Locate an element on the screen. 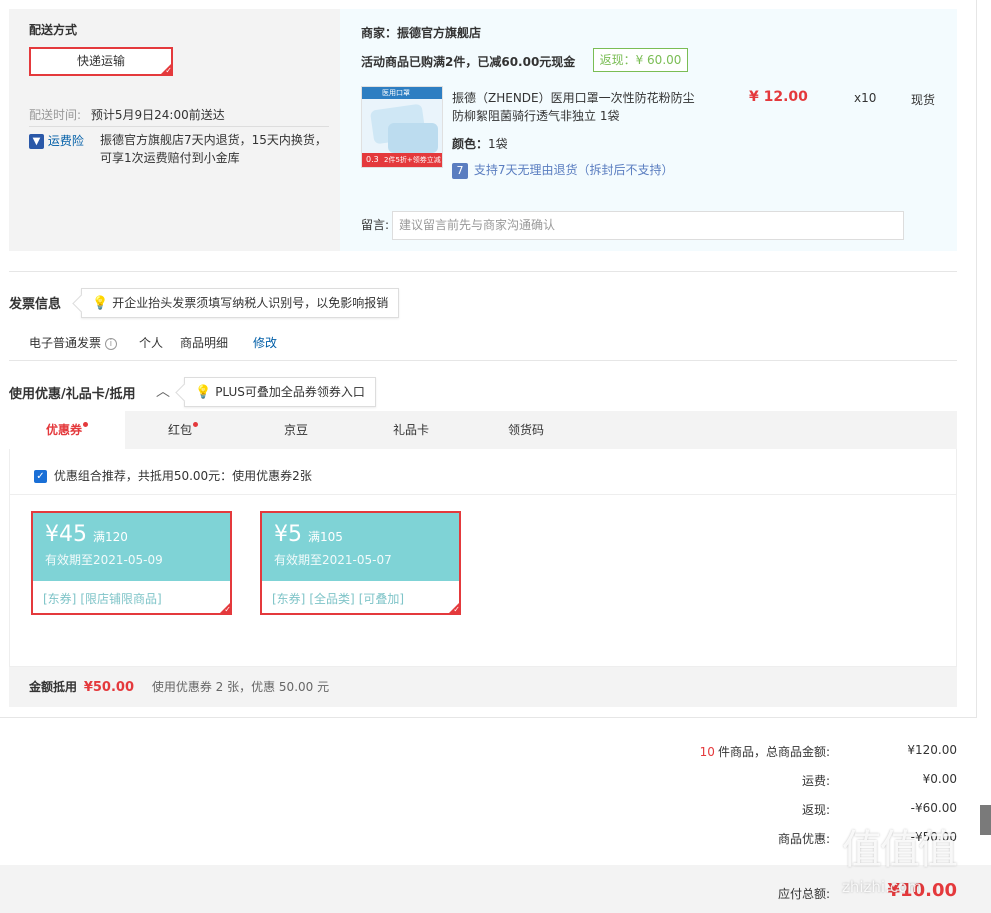 The height and width of the screenshot is (913, 991). tab-red-packets: 红包 is located at coordinates (183, 430).